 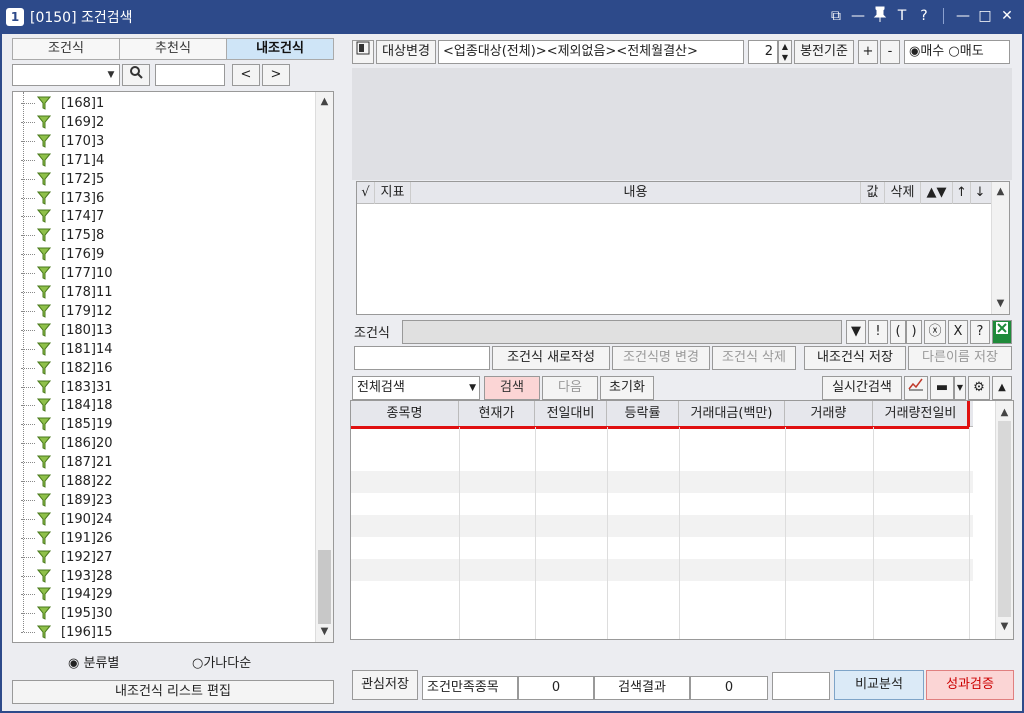 What do you see at coordinates (622, 332) in the screenshot?
I see `condition-formula-field` at bounding box center [622, 332].